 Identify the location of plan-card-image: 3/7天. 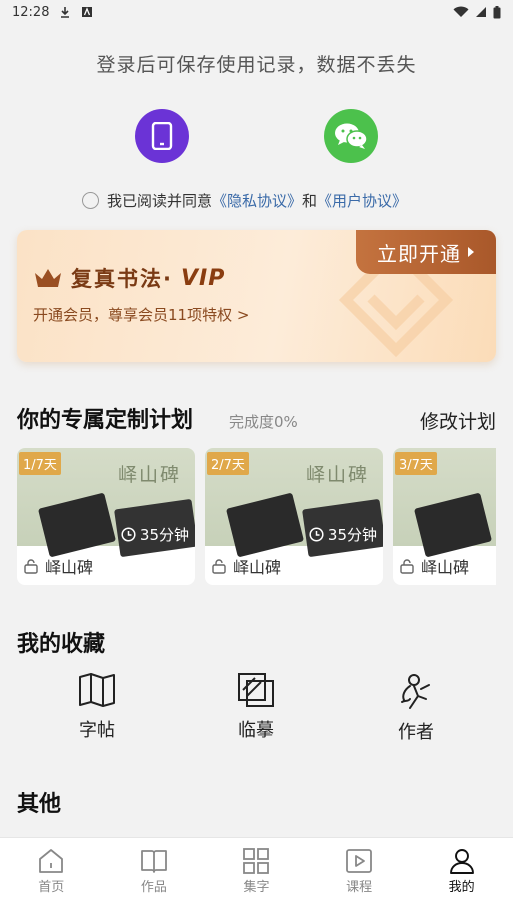
(444, 503).